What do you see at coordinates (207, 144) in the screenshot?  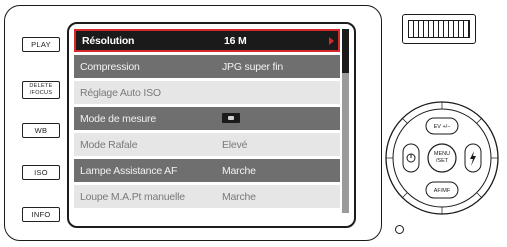 I see `menu-item-burst-mode: Mode Rafale Elevé` at bounding box center [207, 144].